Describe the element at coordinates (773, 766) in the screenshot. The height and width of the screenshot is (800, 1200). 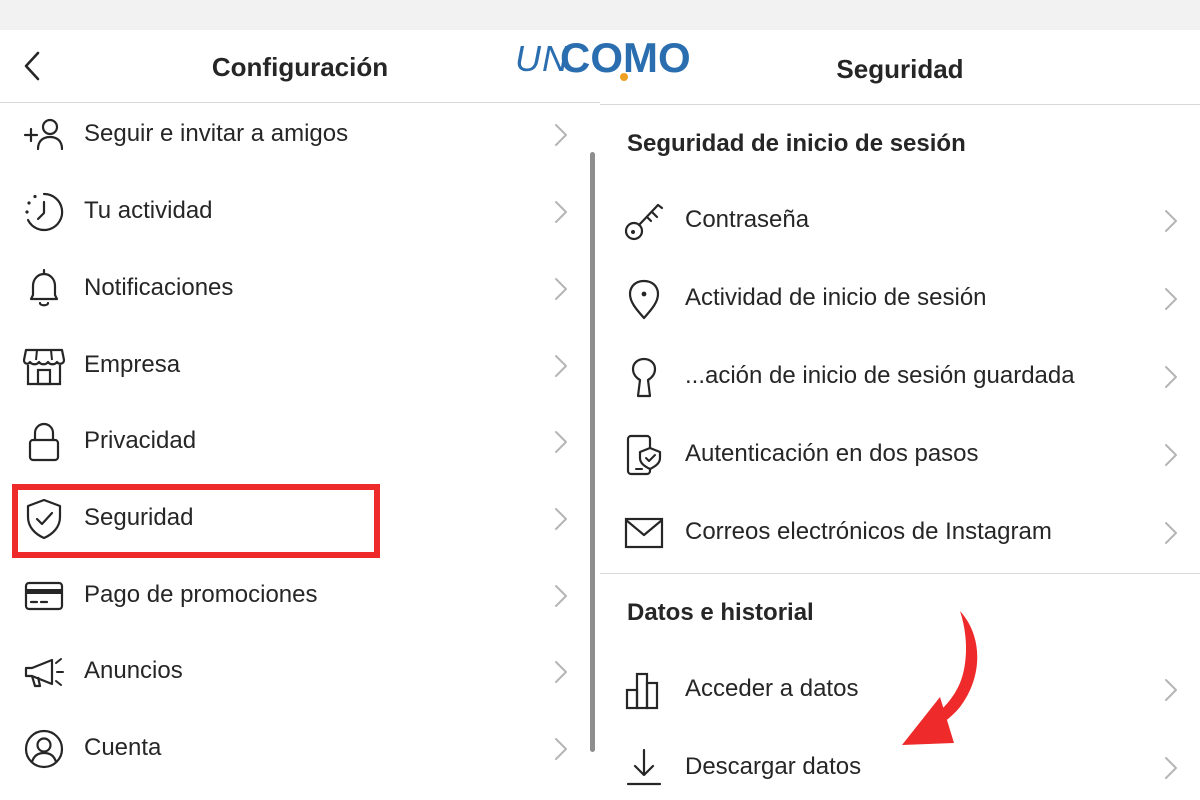
I see `security-item-label: Descargar datos` at that location.